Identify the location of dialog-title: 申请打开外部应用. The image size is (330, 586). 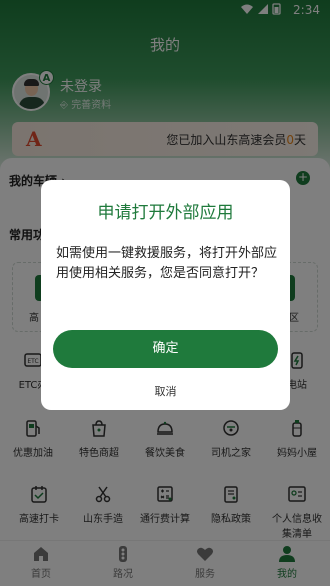
(165, 213).